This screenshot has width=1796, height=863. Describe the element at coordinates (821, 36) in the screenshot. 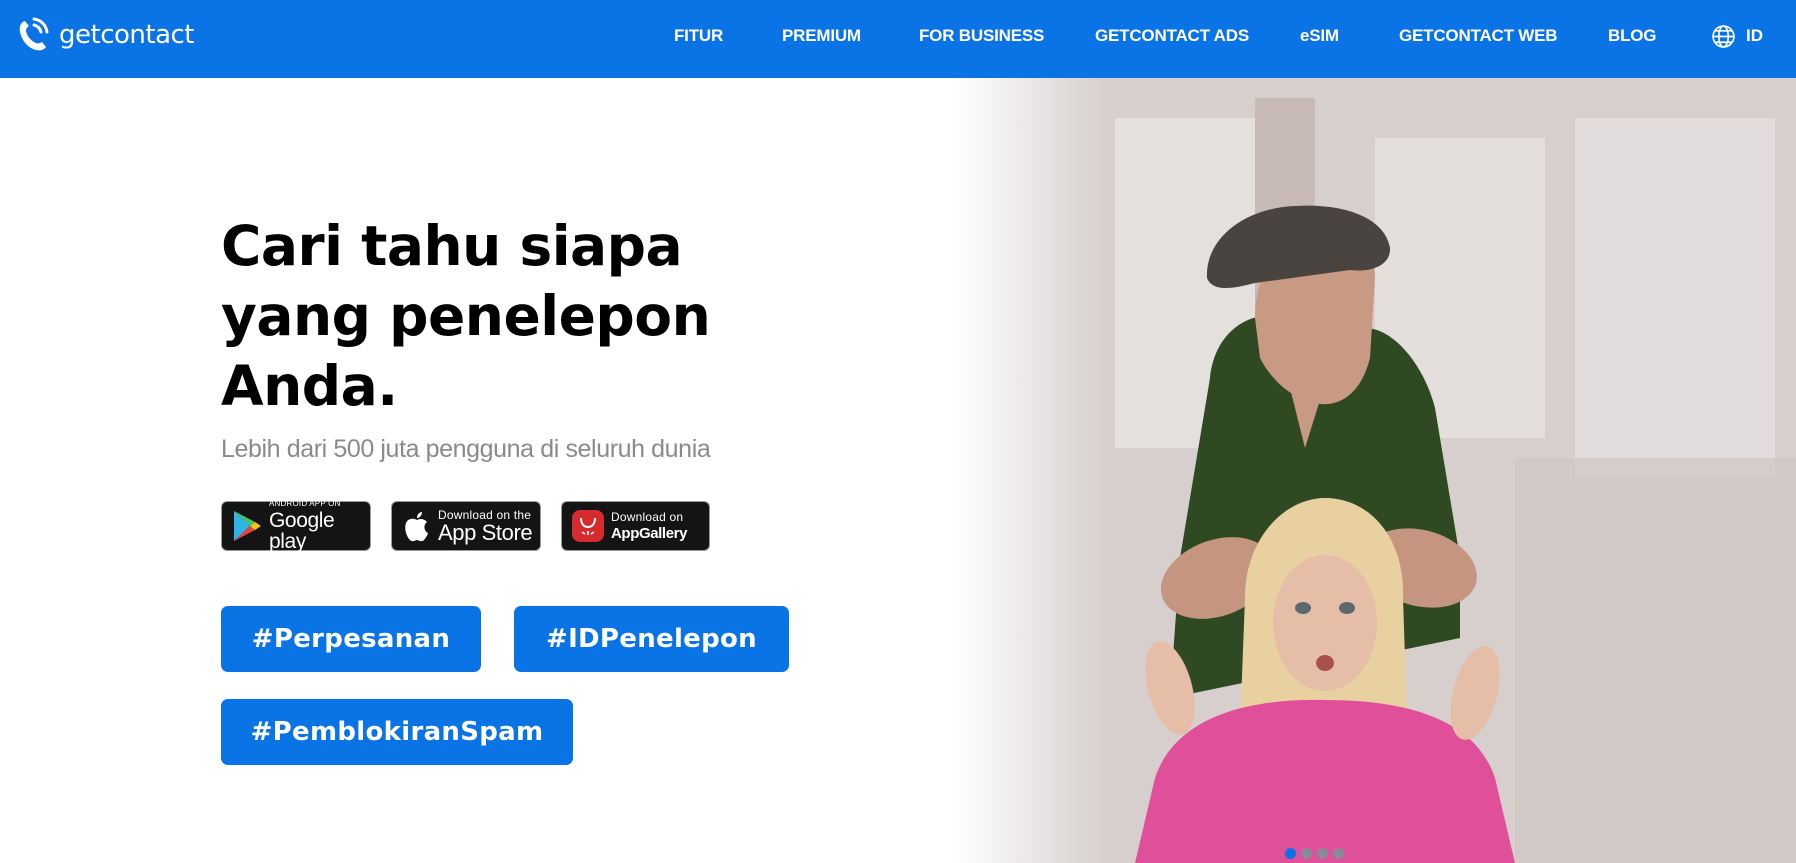

I see `nav-item-premium: PREMIUM` at that location.